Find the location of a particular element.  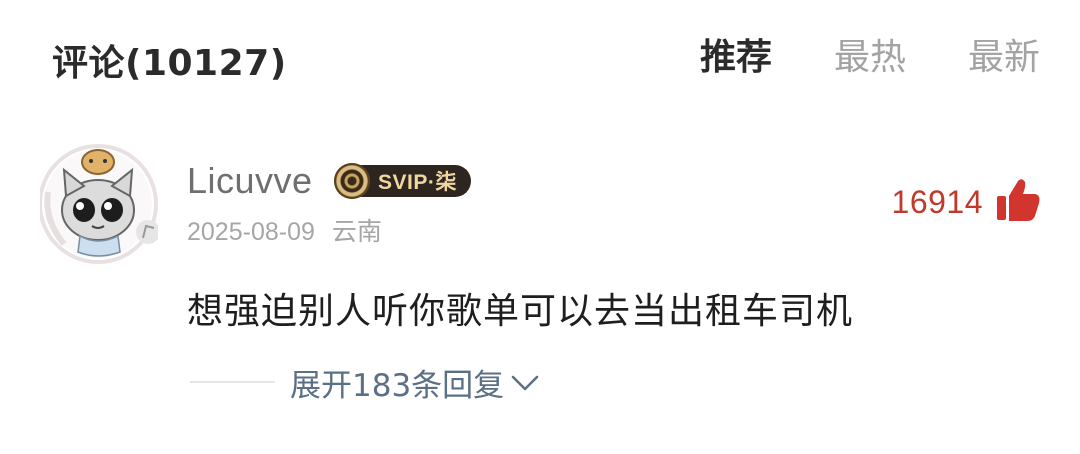

expand-replies-button: 展开183条回复 is located at coordinates (415, 382).